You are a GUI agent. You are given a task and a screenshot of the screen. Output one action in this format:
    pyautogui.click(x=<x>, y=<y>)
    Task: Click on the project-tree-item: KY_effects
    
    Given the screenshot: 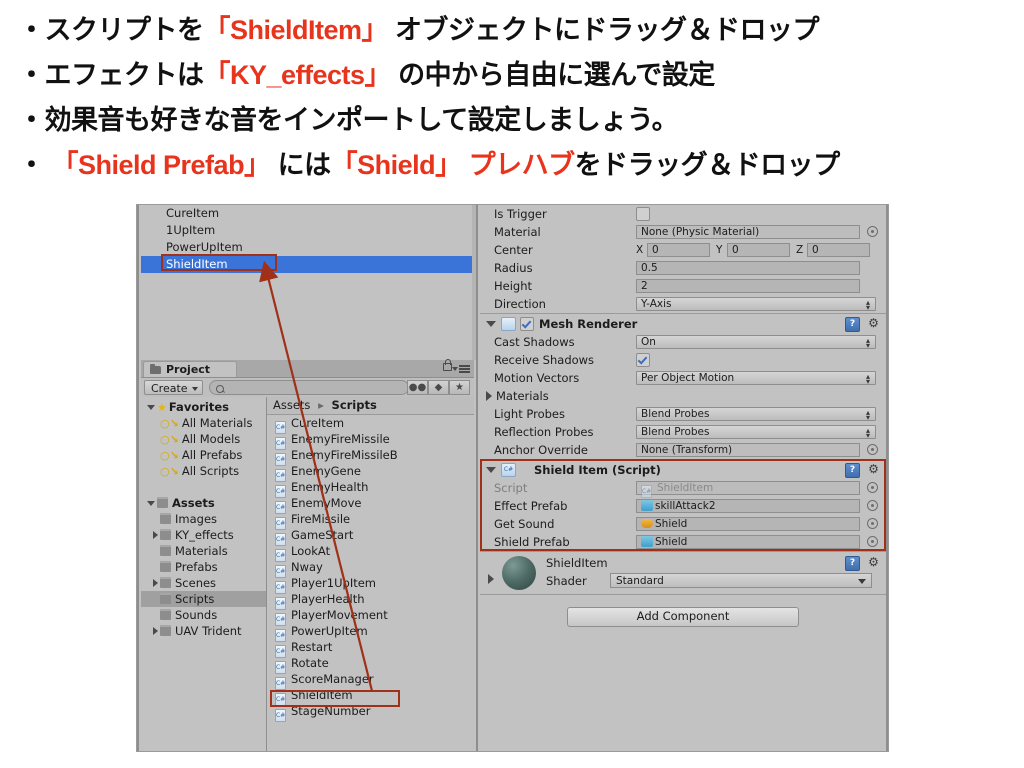 What is the action you would take?
    pyautogui.click(x=203, y=535)
    